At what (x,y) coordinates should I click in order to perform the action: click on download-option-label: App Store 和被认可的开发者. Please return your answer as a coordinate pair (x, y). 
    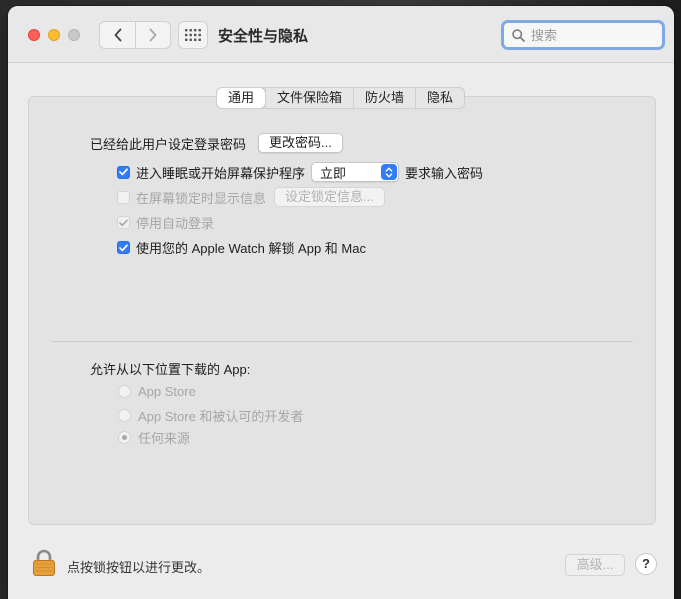
    Looking at the image, I should click on (221, 416).